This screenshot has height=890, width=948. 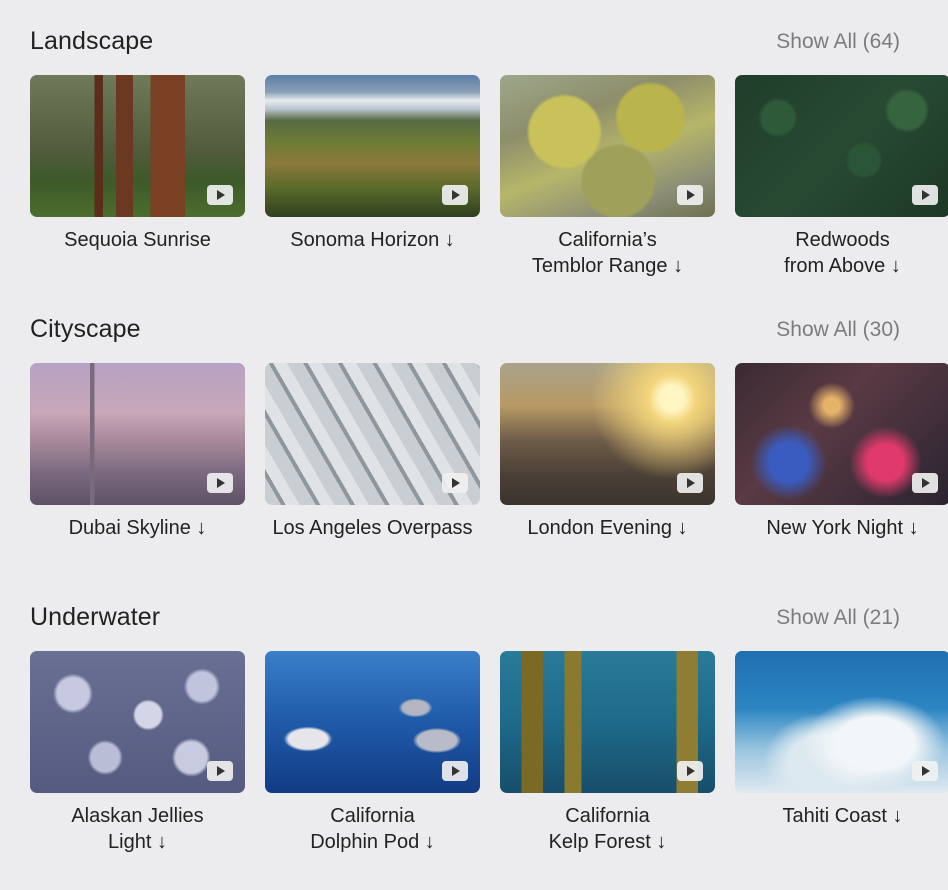 What do you see at coordinates (838, 42) in the screenshot?
I see `show-all-link: Show All (64)` at bounding box center [838, 42].